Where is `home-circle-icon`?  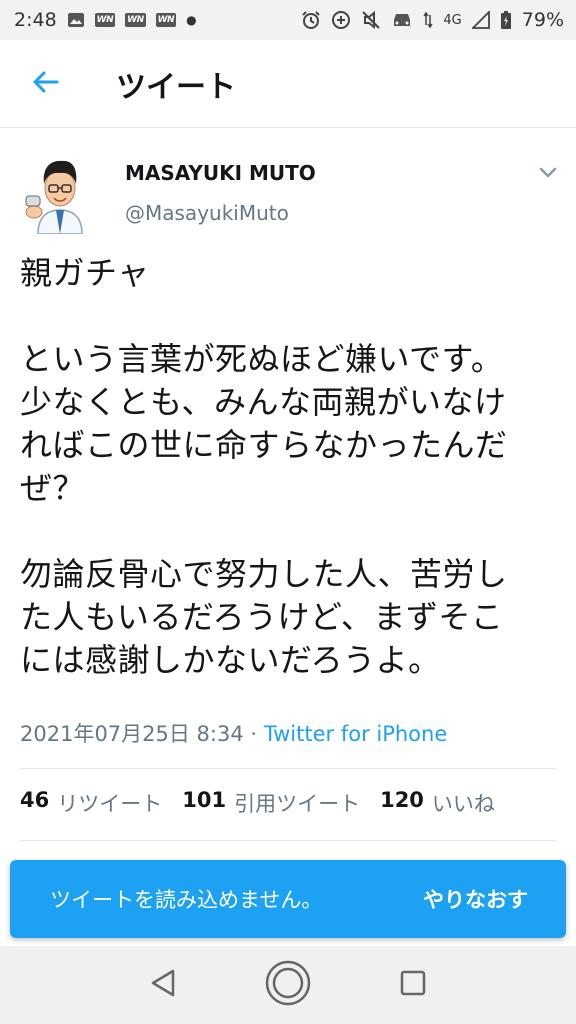
home-circle-icon is located at coordinates (288, 985).